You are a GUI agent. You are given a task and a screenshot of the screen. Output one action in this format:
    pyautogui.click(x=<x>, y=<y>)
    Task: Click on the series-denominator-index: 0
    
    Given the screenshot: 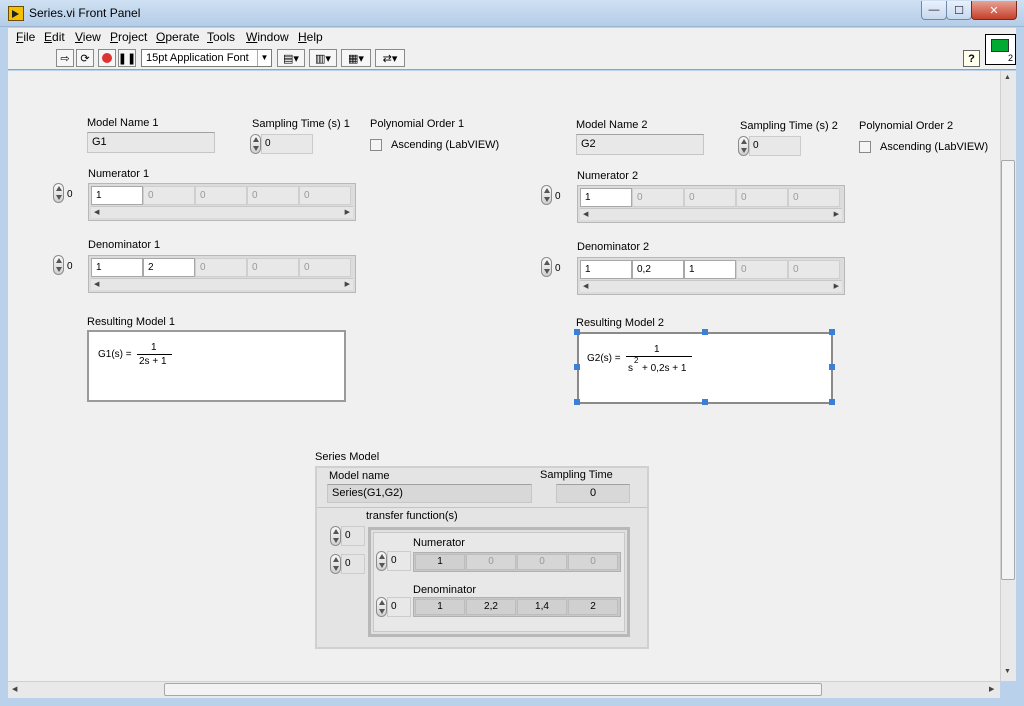 What is the action you would take?
    pyautogui.click(x=399, y=607)
    